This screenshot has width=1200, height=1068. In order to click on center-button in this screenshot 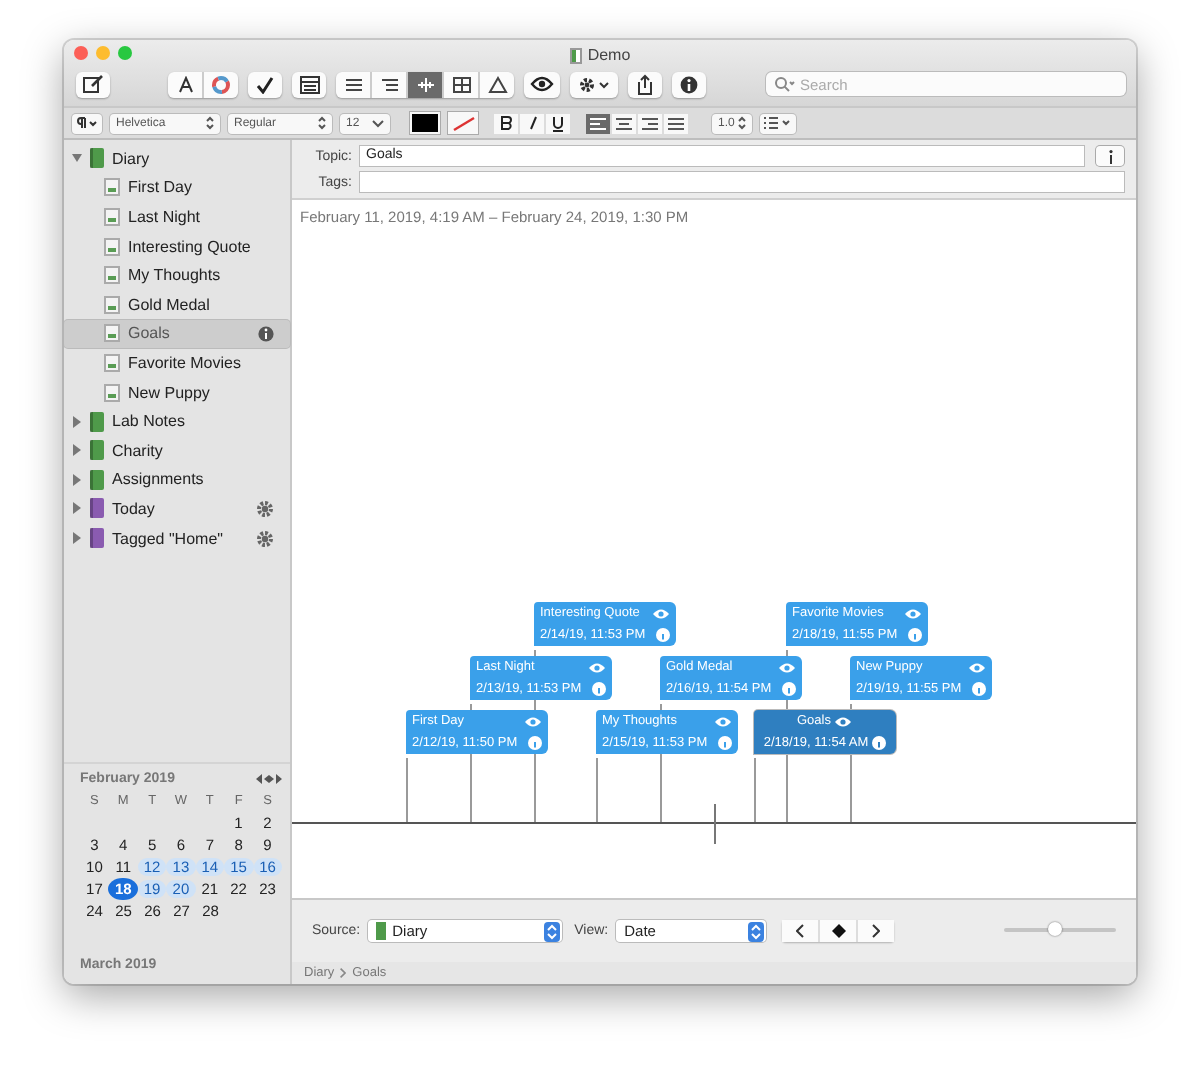, I will do `click(838, 931)`.